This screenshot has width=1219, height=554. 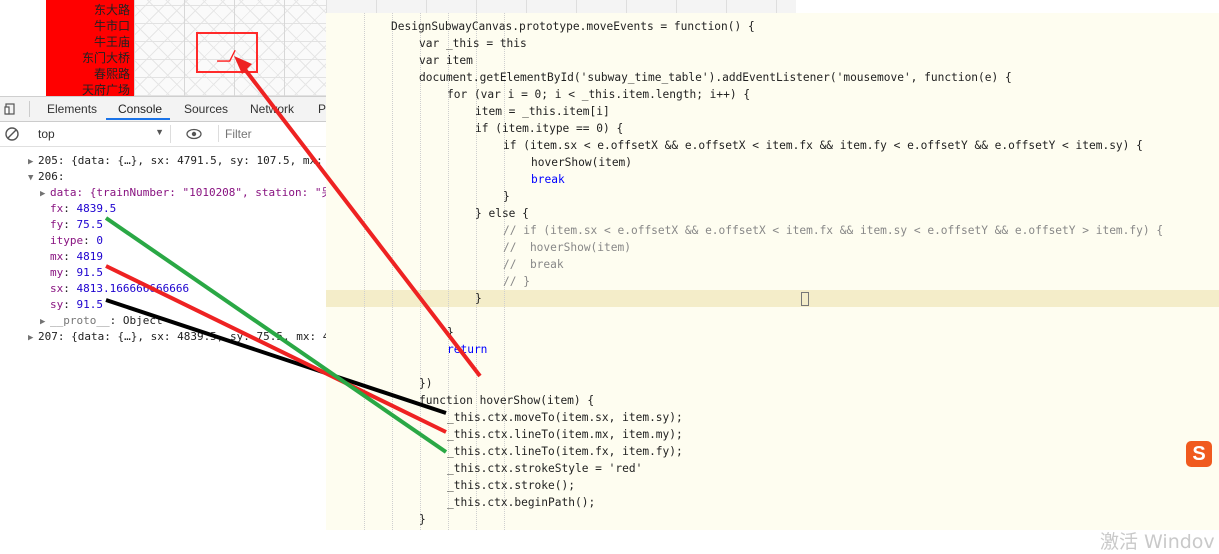 What do you see at coordinates (72, 109) in the screenshot?
I see `tab-elements: Elements` at bounding box center [72, 109].